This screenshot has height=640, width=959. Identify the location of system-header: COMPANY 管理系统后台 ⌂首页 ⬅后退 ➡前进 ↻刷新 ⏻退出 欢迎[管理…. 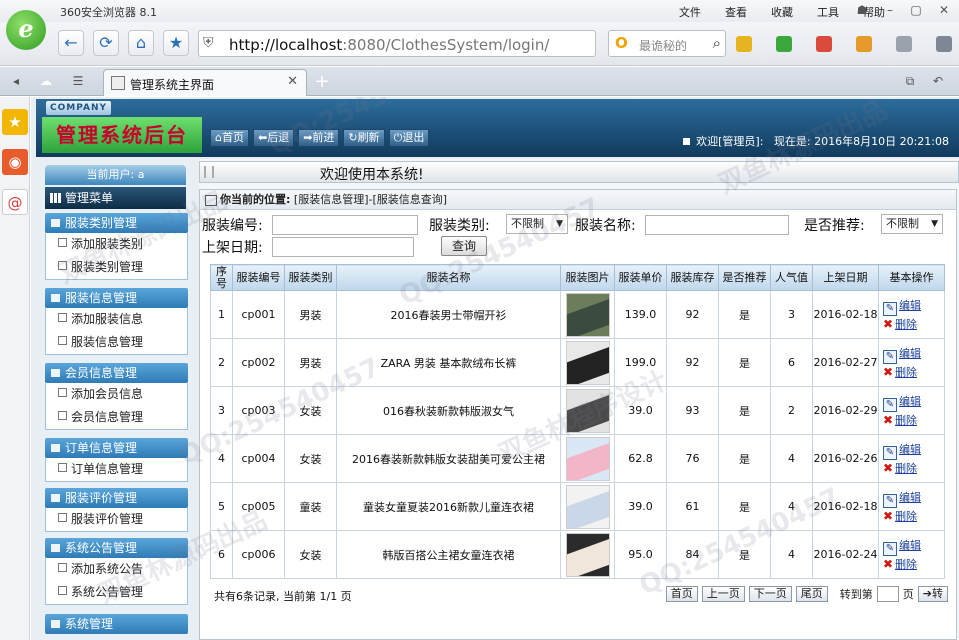
(497, 128).